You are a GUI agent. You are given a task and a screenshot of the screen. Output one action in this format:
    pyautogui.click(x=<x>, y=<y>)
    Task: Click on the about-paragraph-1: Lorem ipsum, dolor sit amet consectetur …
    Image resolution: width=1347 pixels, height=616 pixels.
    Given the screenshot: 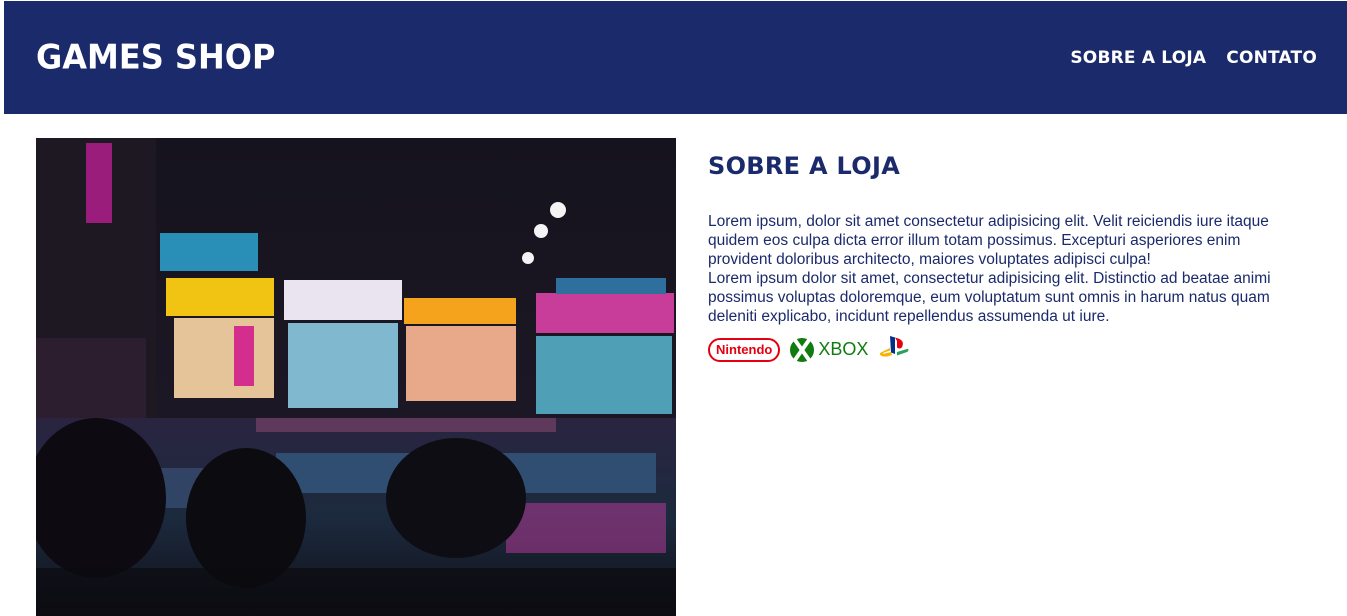 What is the action you would take?
    pyautogui.click(x=988, y=240)
    